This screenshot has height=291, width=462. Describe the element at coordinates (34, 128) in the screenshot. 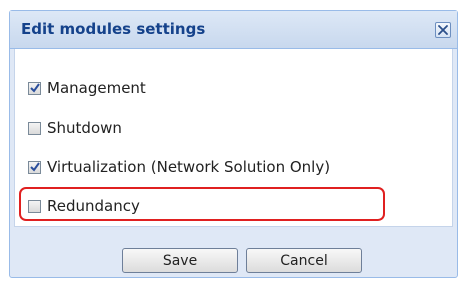

I see `checkbox-shutdown` at that location.